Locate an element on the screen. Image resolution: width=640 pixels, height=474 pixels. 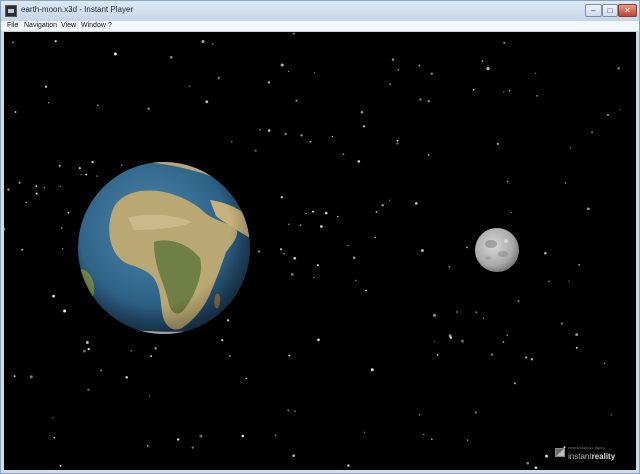
menu-navigation: Navigation is located at coordinates (40, 26).